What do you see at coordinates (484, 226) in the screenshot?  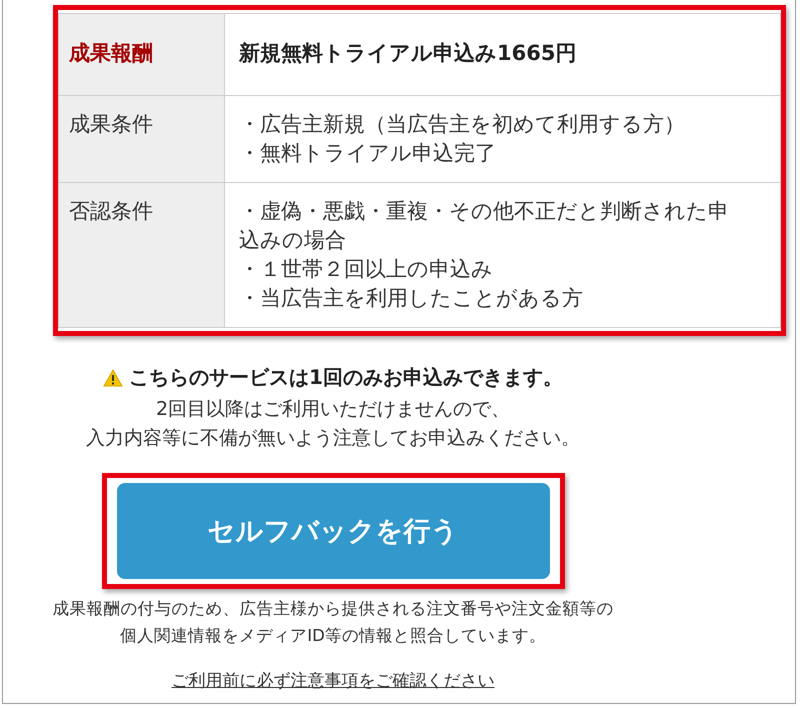 I see `condition-line: ・虚偽・悪戯・重複・その他不正だと判断された申込みの場合` at bounding box center [484, 226].